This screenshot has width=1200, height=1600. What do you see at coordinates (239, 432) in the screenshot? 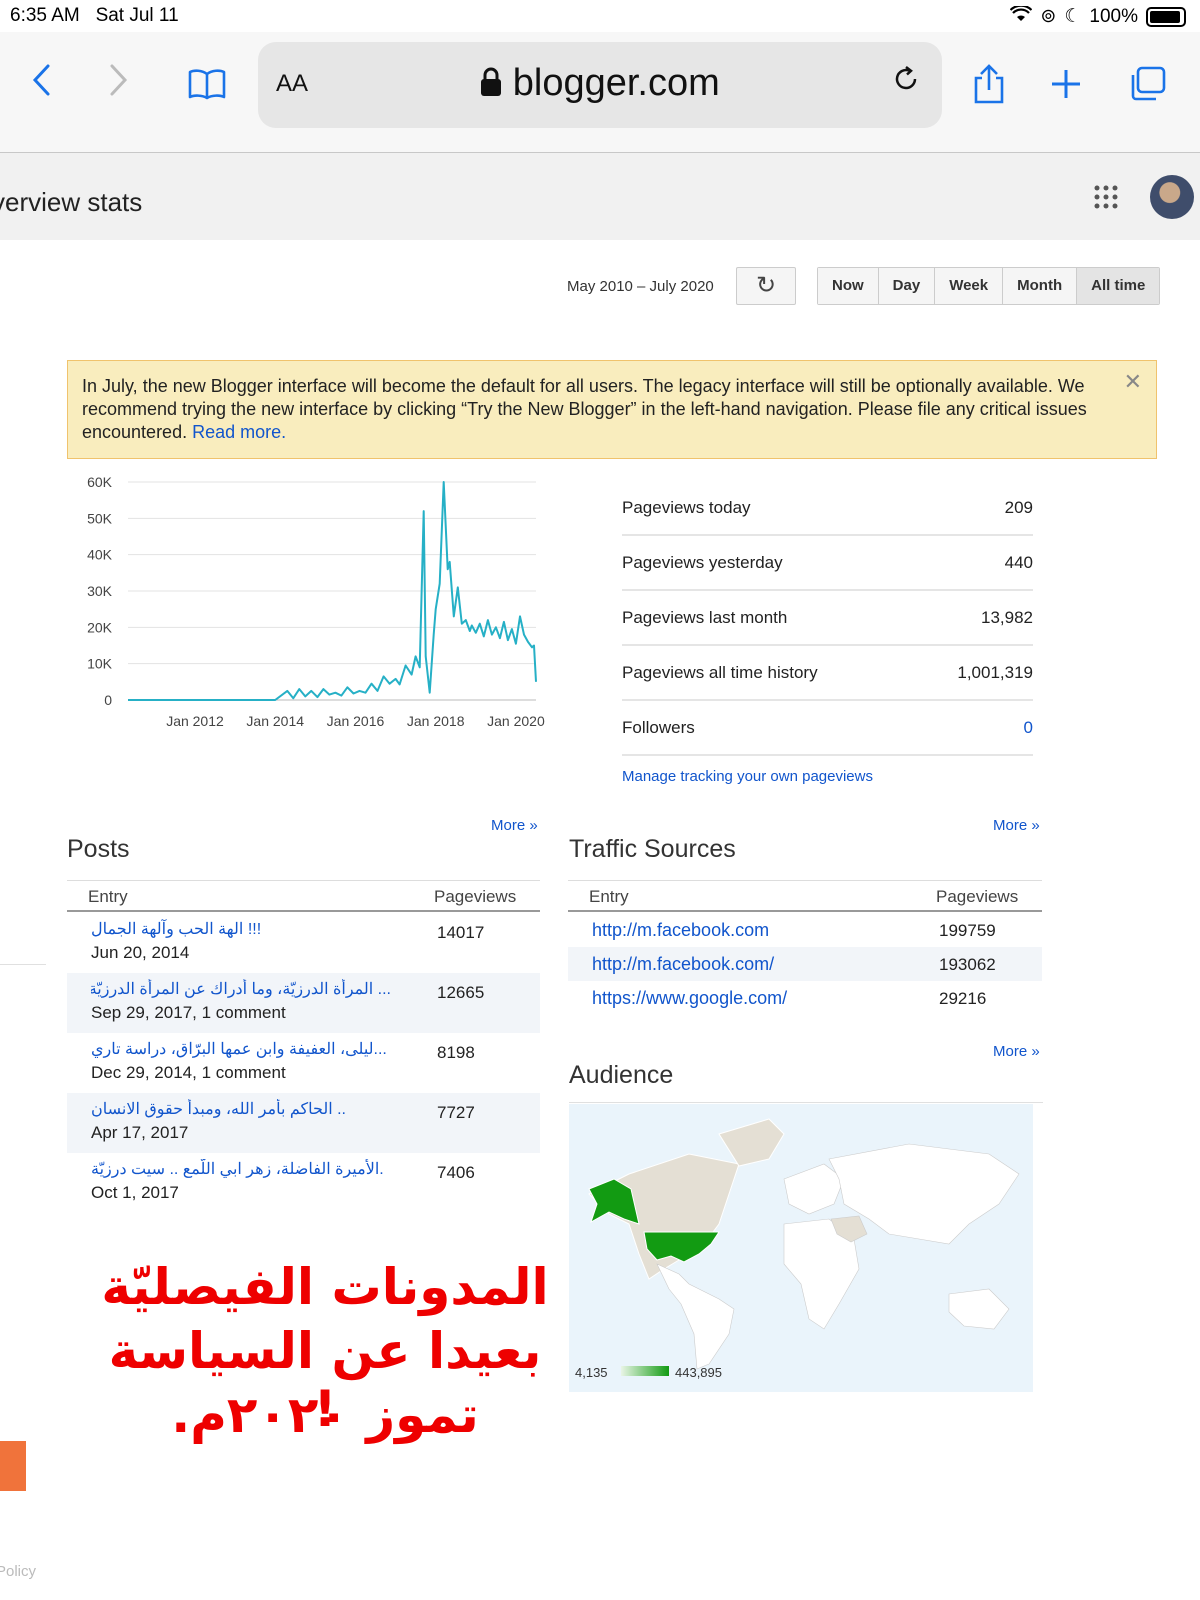
I see `notice-read-more-link: Read more.` at bounding box center [239, 432].